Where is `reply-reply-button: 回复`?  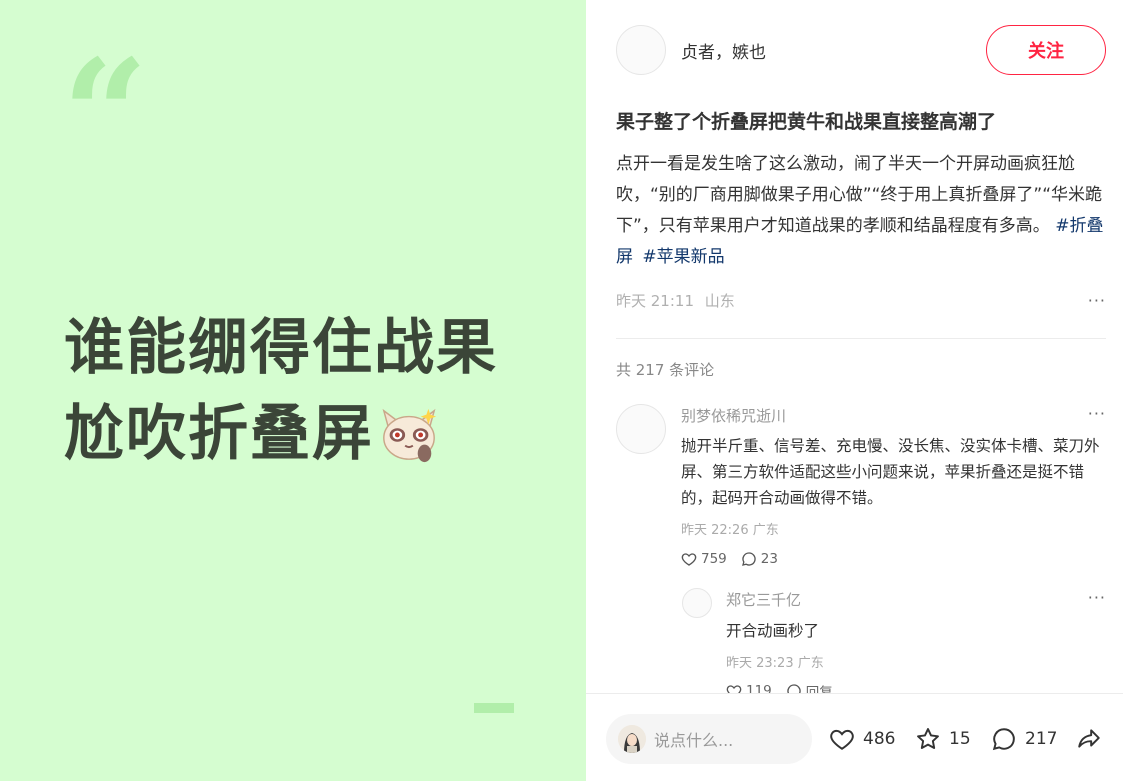 reply-reply-button: 回复 is located at coordinates (809, 687).